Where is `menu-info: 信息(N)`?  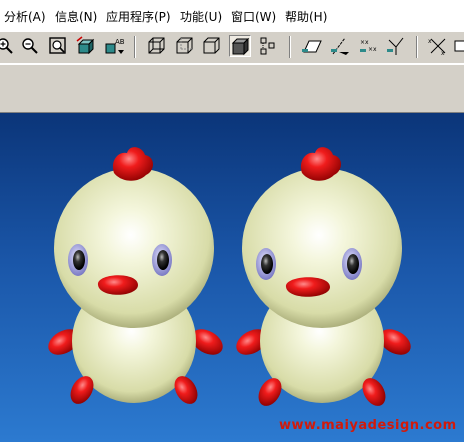
menu-info: 信息(N) is located at coordinates (76, 16).